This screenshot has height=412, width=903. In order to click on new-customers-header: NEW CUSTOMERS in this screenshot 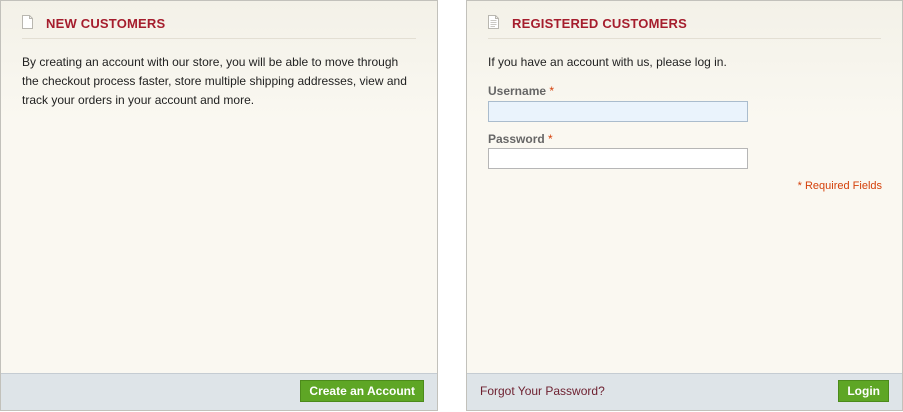, I will do `click(219, 25)`.